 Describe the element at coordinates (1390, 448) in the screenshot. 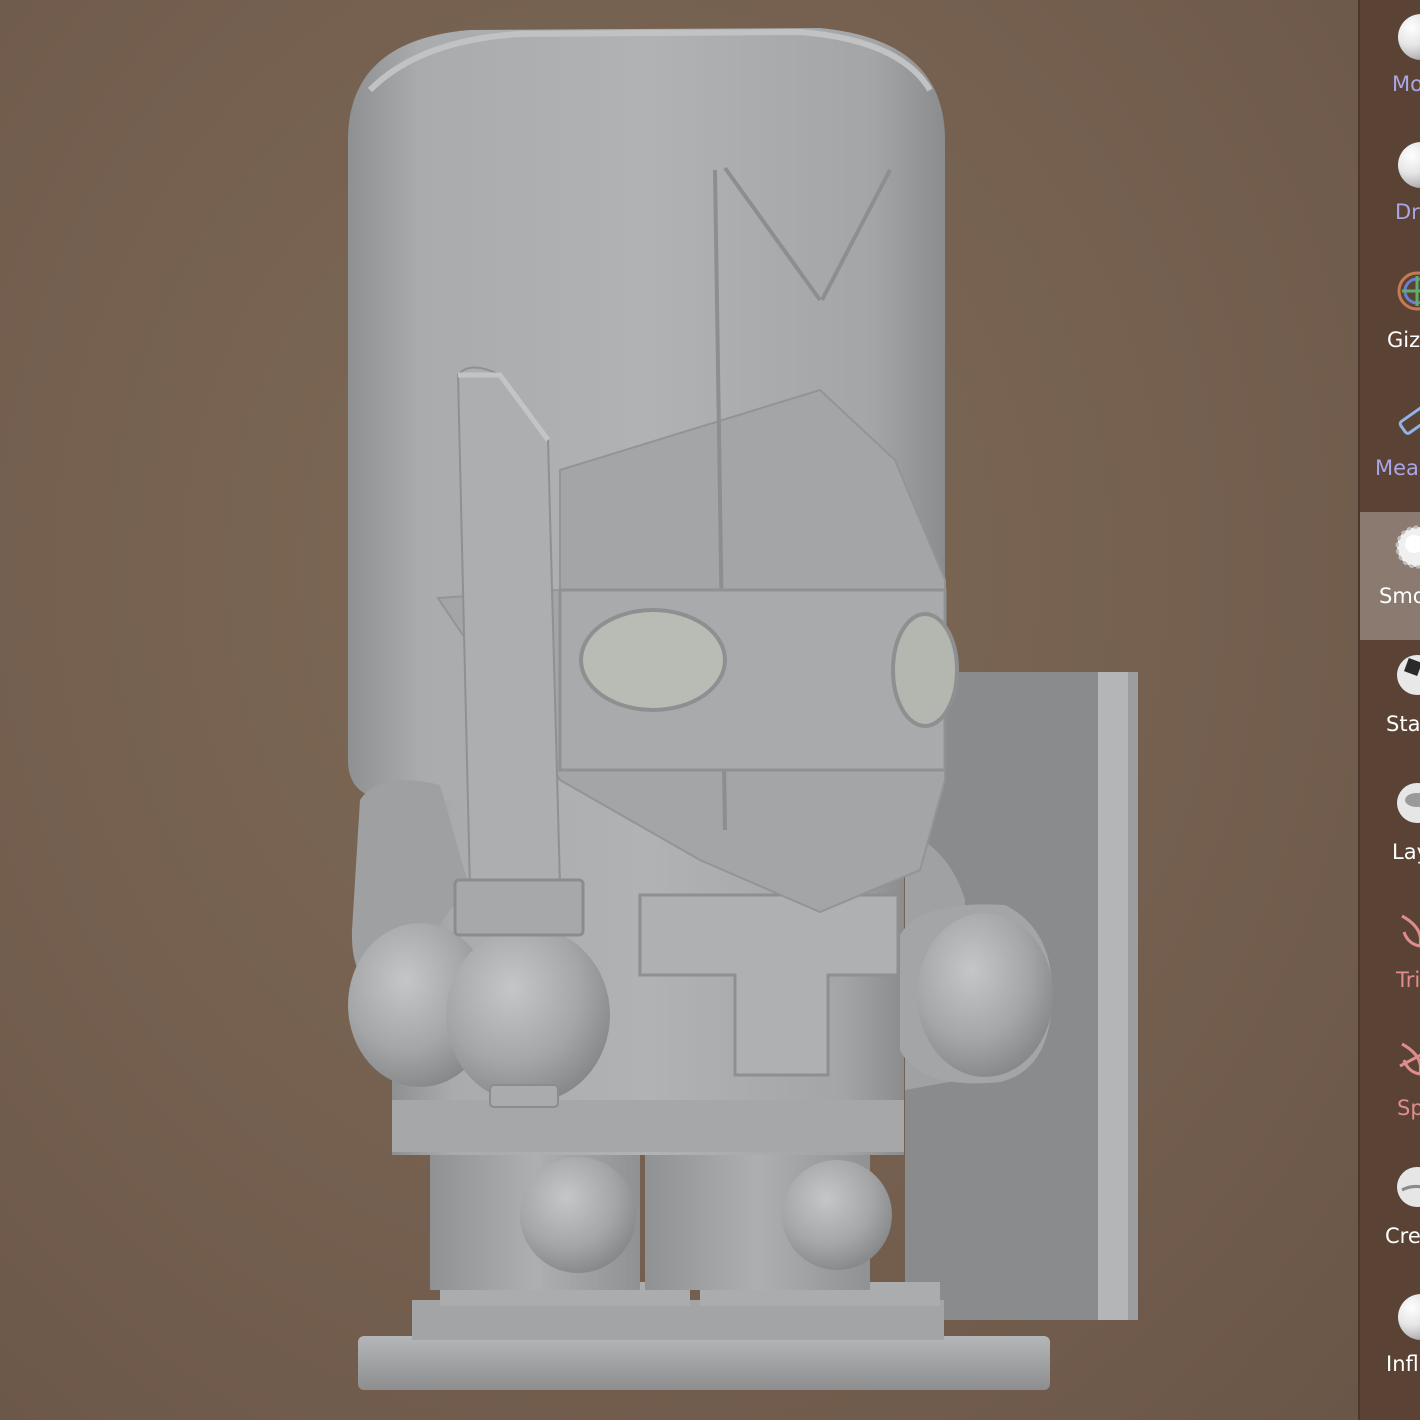

I see `tool-mea: Mea` at that location.